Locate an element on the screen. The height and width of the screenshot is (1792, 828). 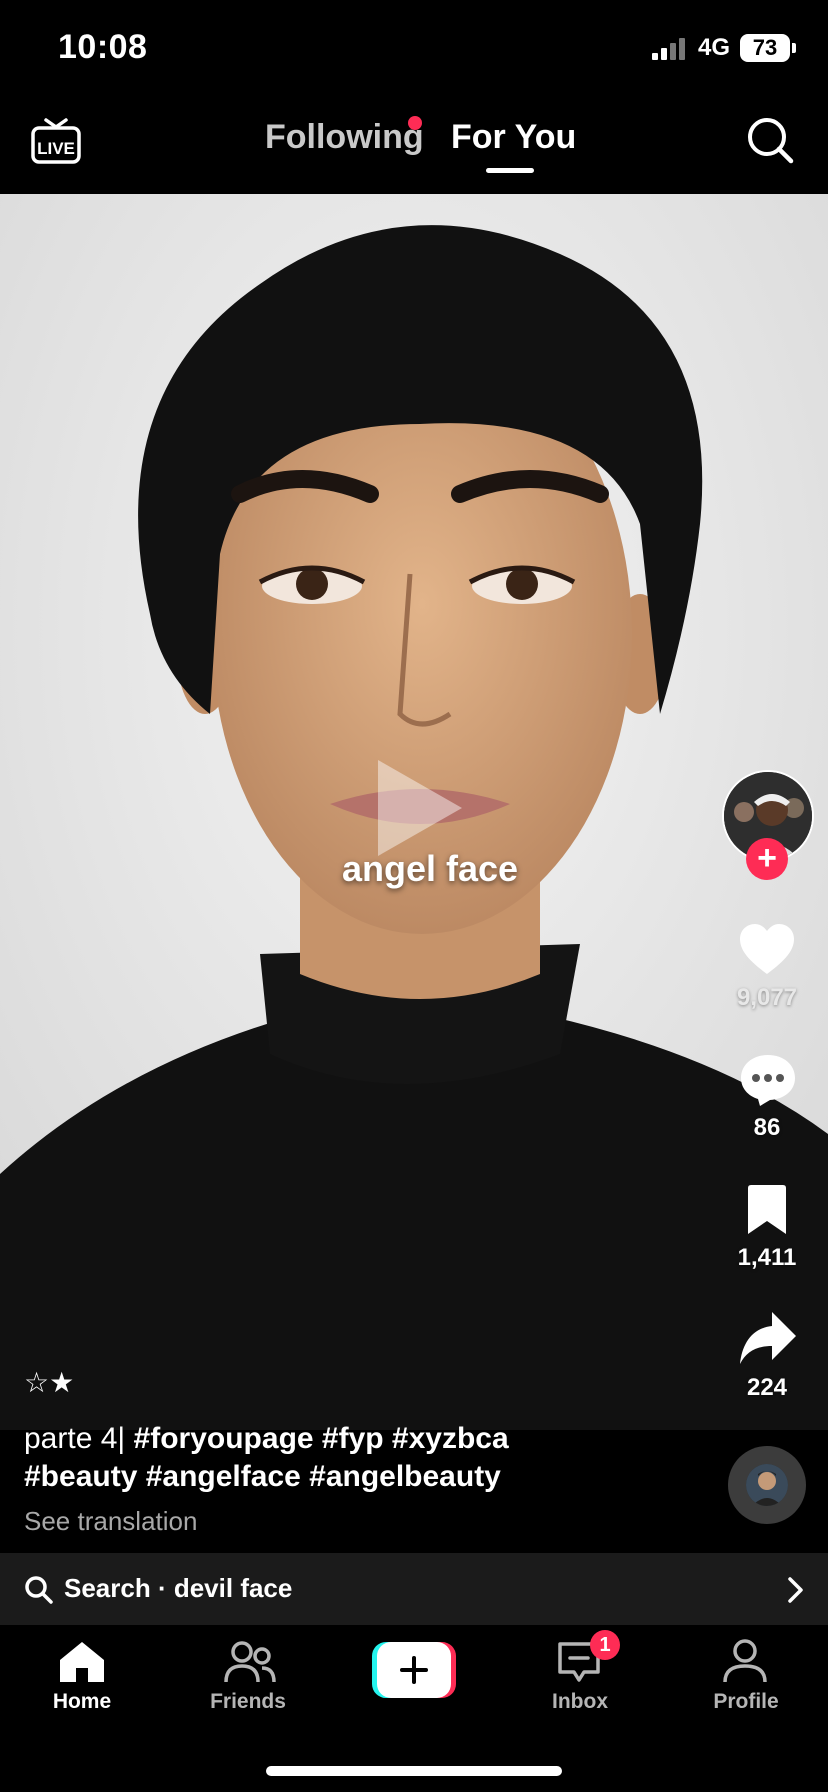
follow-button: + is located at coordinates (767, 859).